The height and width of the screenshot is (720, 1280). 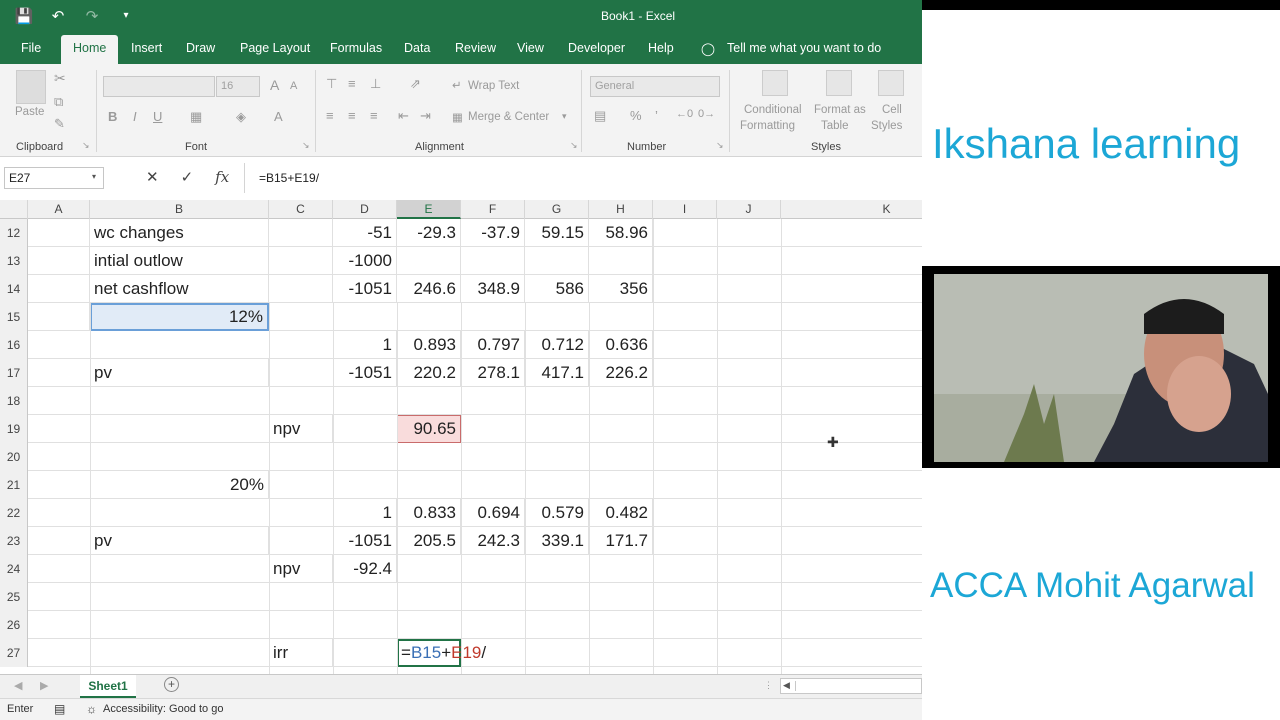 What do you see at coordinates (146, 48) in the screenshot?
I see `tab-insert: Insert` at bounding box center [146, 48].